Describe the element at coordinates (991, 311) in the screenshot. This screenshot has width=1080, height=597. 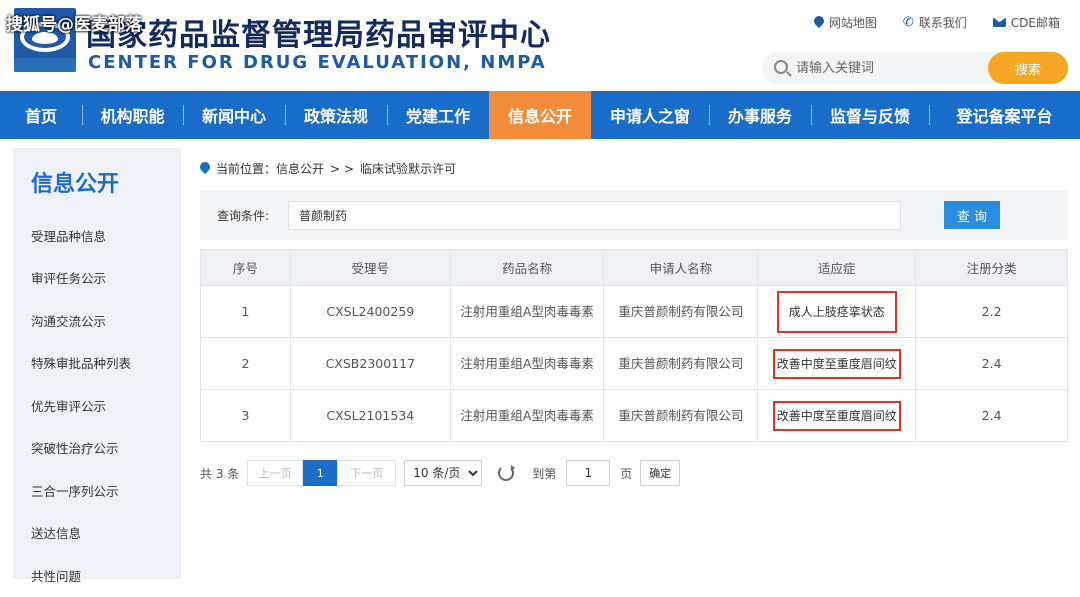
I see `cell-category: 2.2` at that location.